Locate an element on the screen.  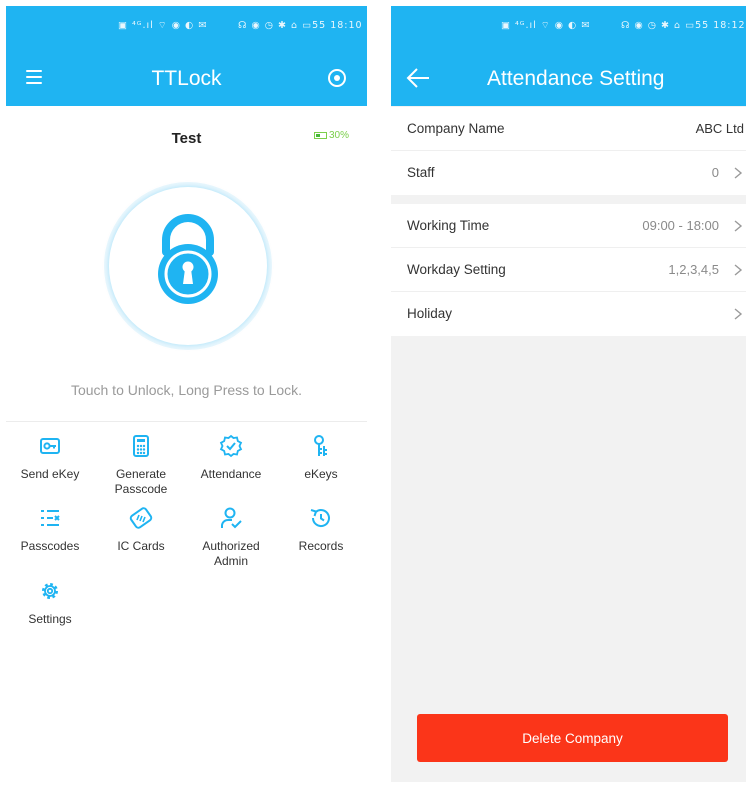
workday-setting-row: Workday Setting 1,2,3,4,5 is located at coordinates (568, 270).